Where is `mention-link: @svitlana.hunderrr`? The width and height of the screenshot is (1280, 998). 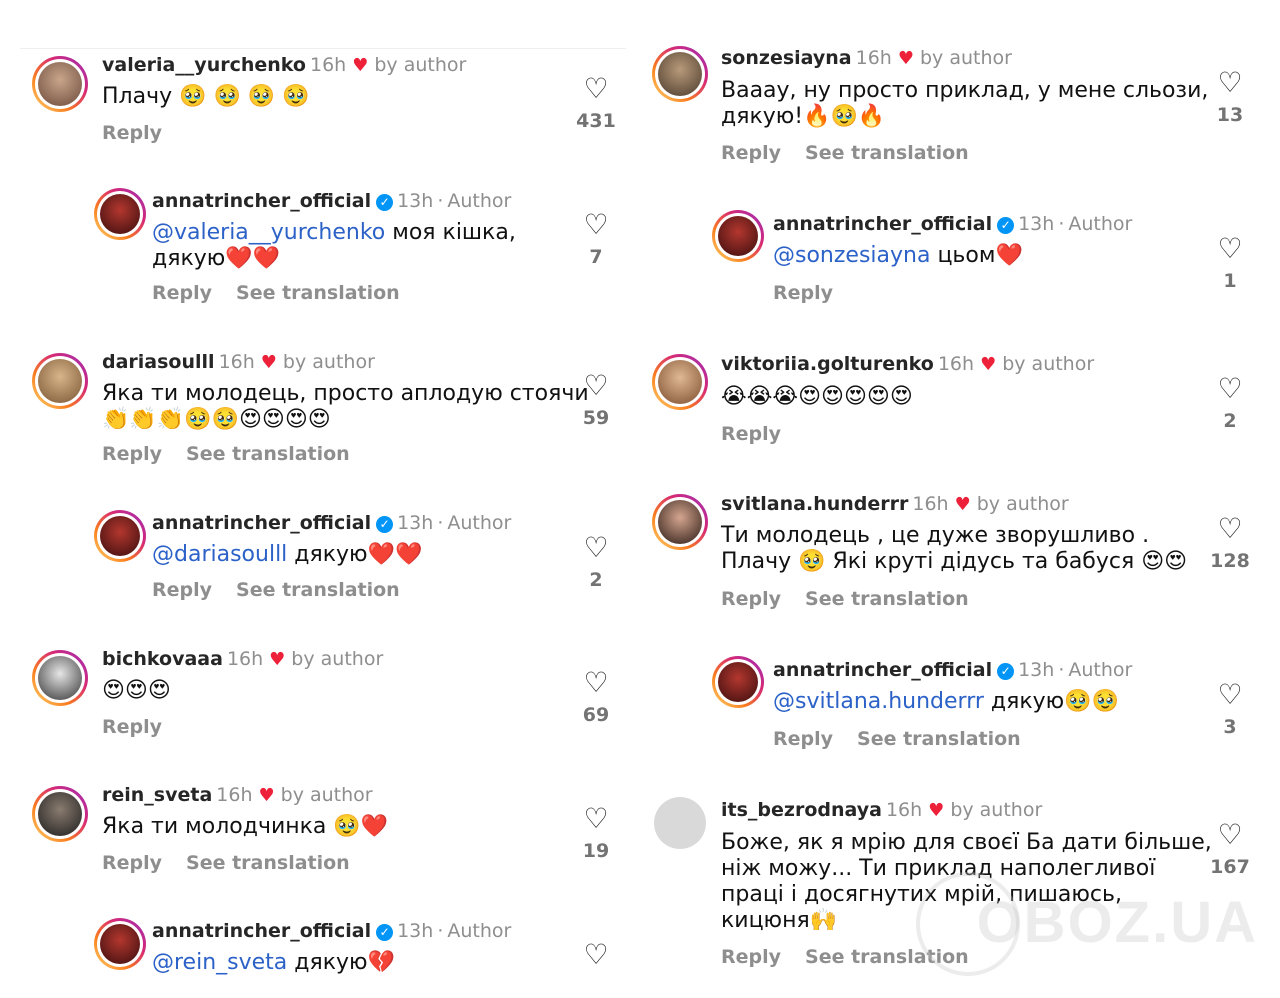
mention-link: @svitlana.hunderrr is located at coordinates (878, 701).